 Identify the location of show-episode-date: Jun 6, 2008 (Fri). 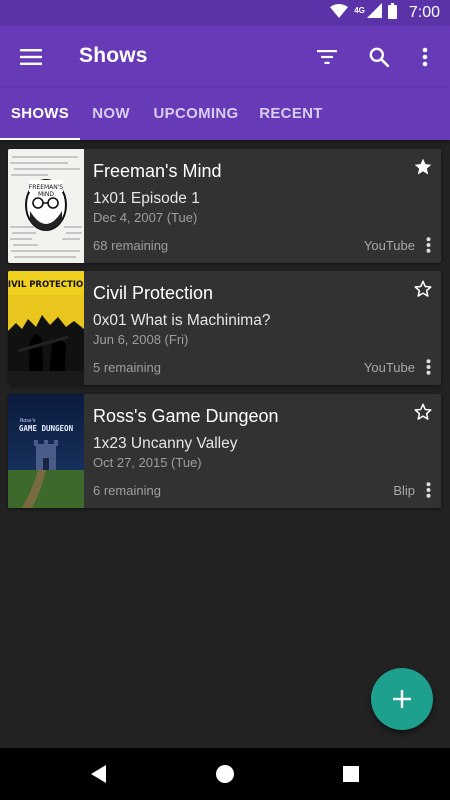
(141, 339).